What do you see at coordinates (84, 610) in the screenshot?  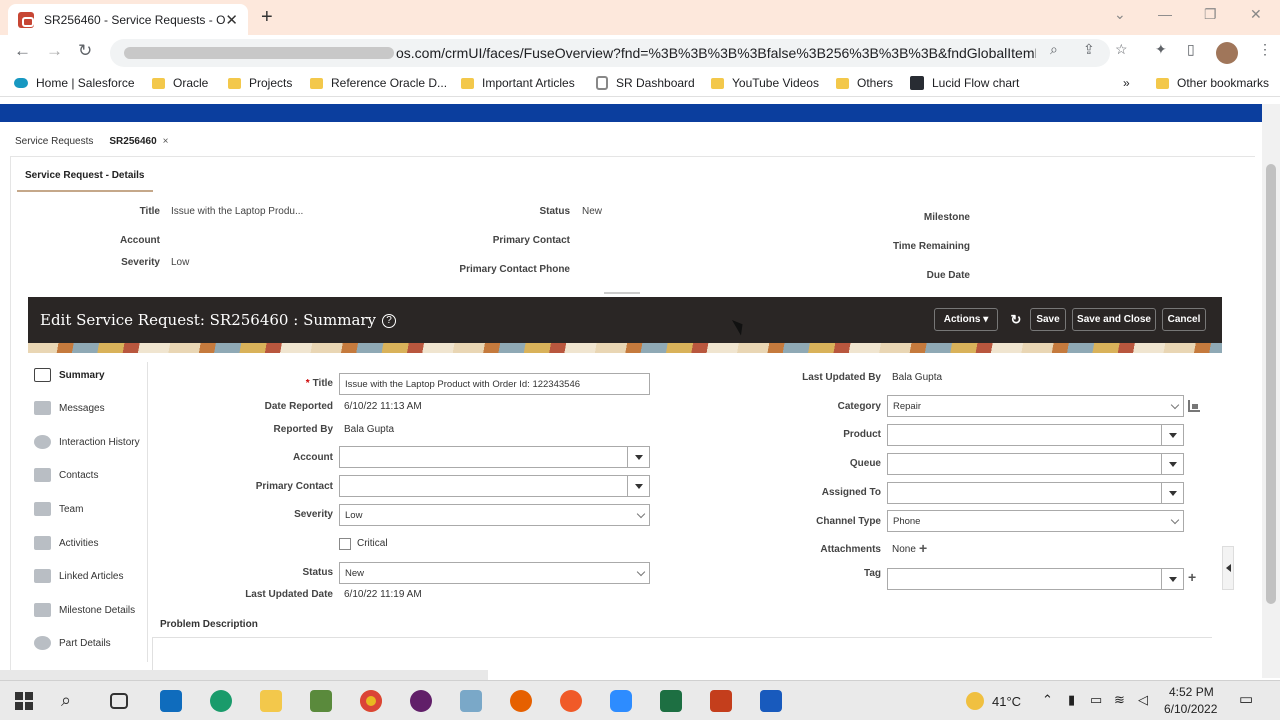 I see `nav-milestone-details: Milestone Details` at bounding box center [84, 610].